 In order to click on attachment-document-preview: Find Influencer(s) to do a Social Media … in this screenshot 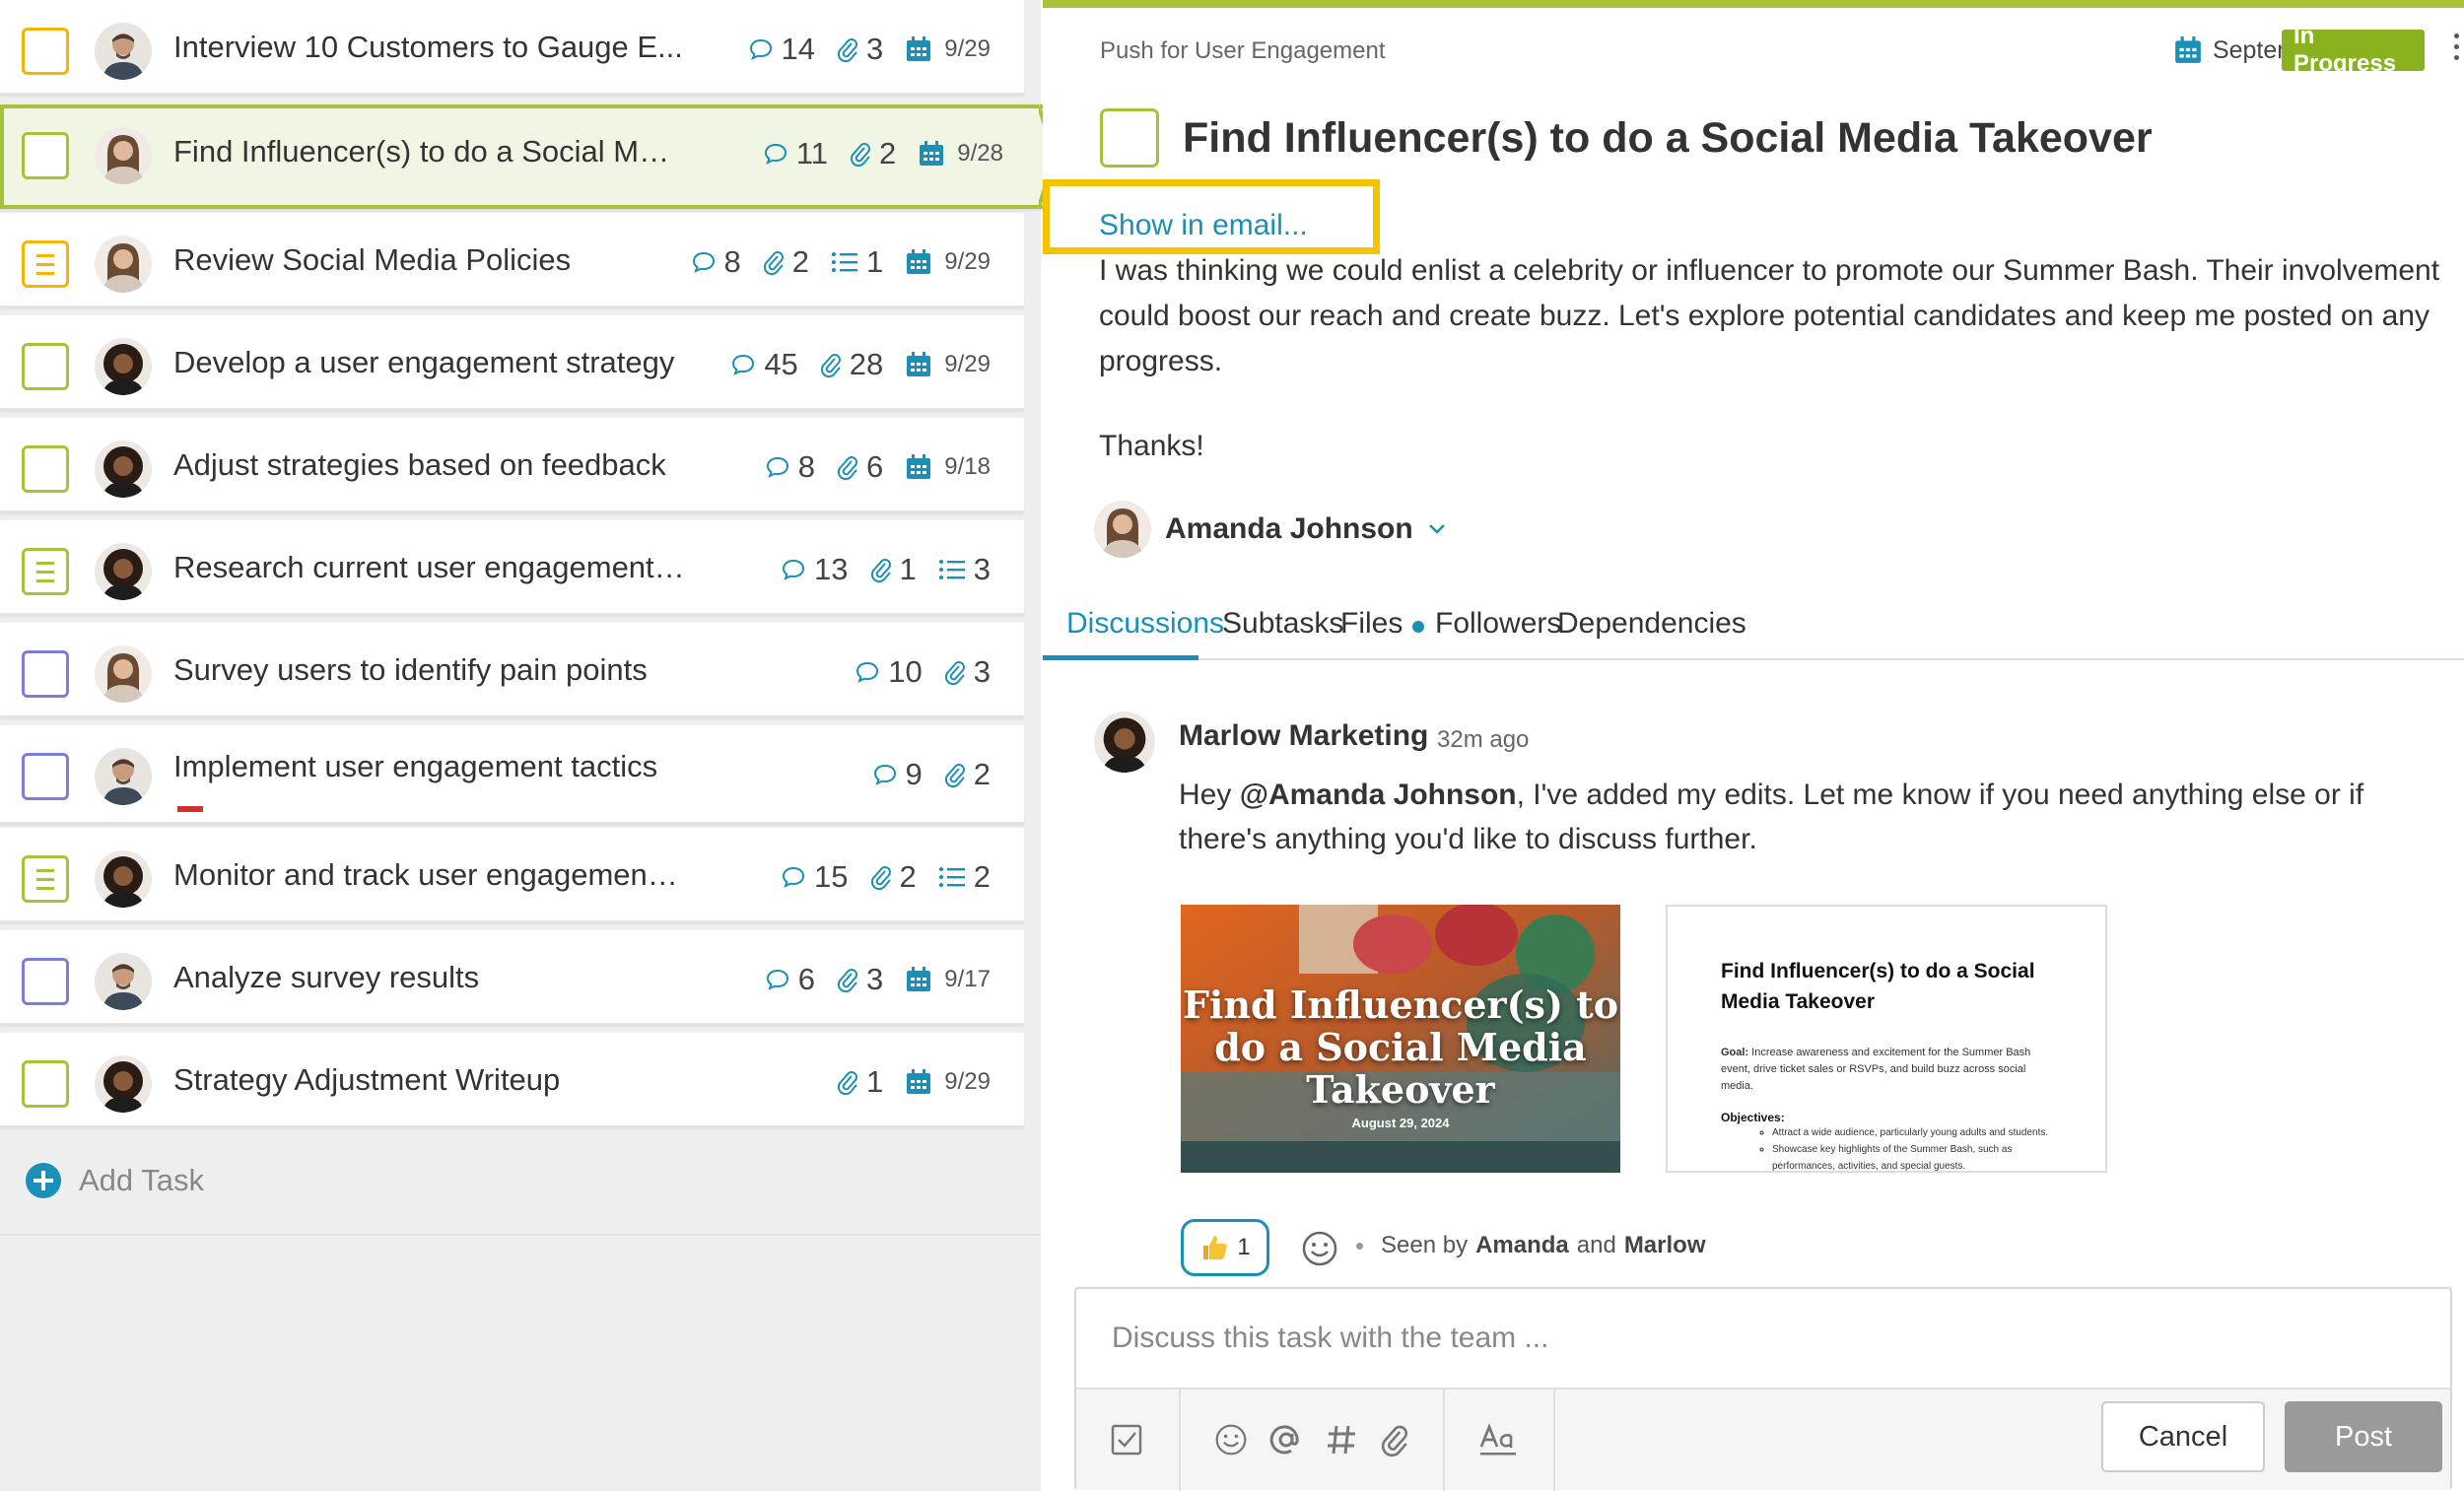, I will do `click(1886, 1039)`.